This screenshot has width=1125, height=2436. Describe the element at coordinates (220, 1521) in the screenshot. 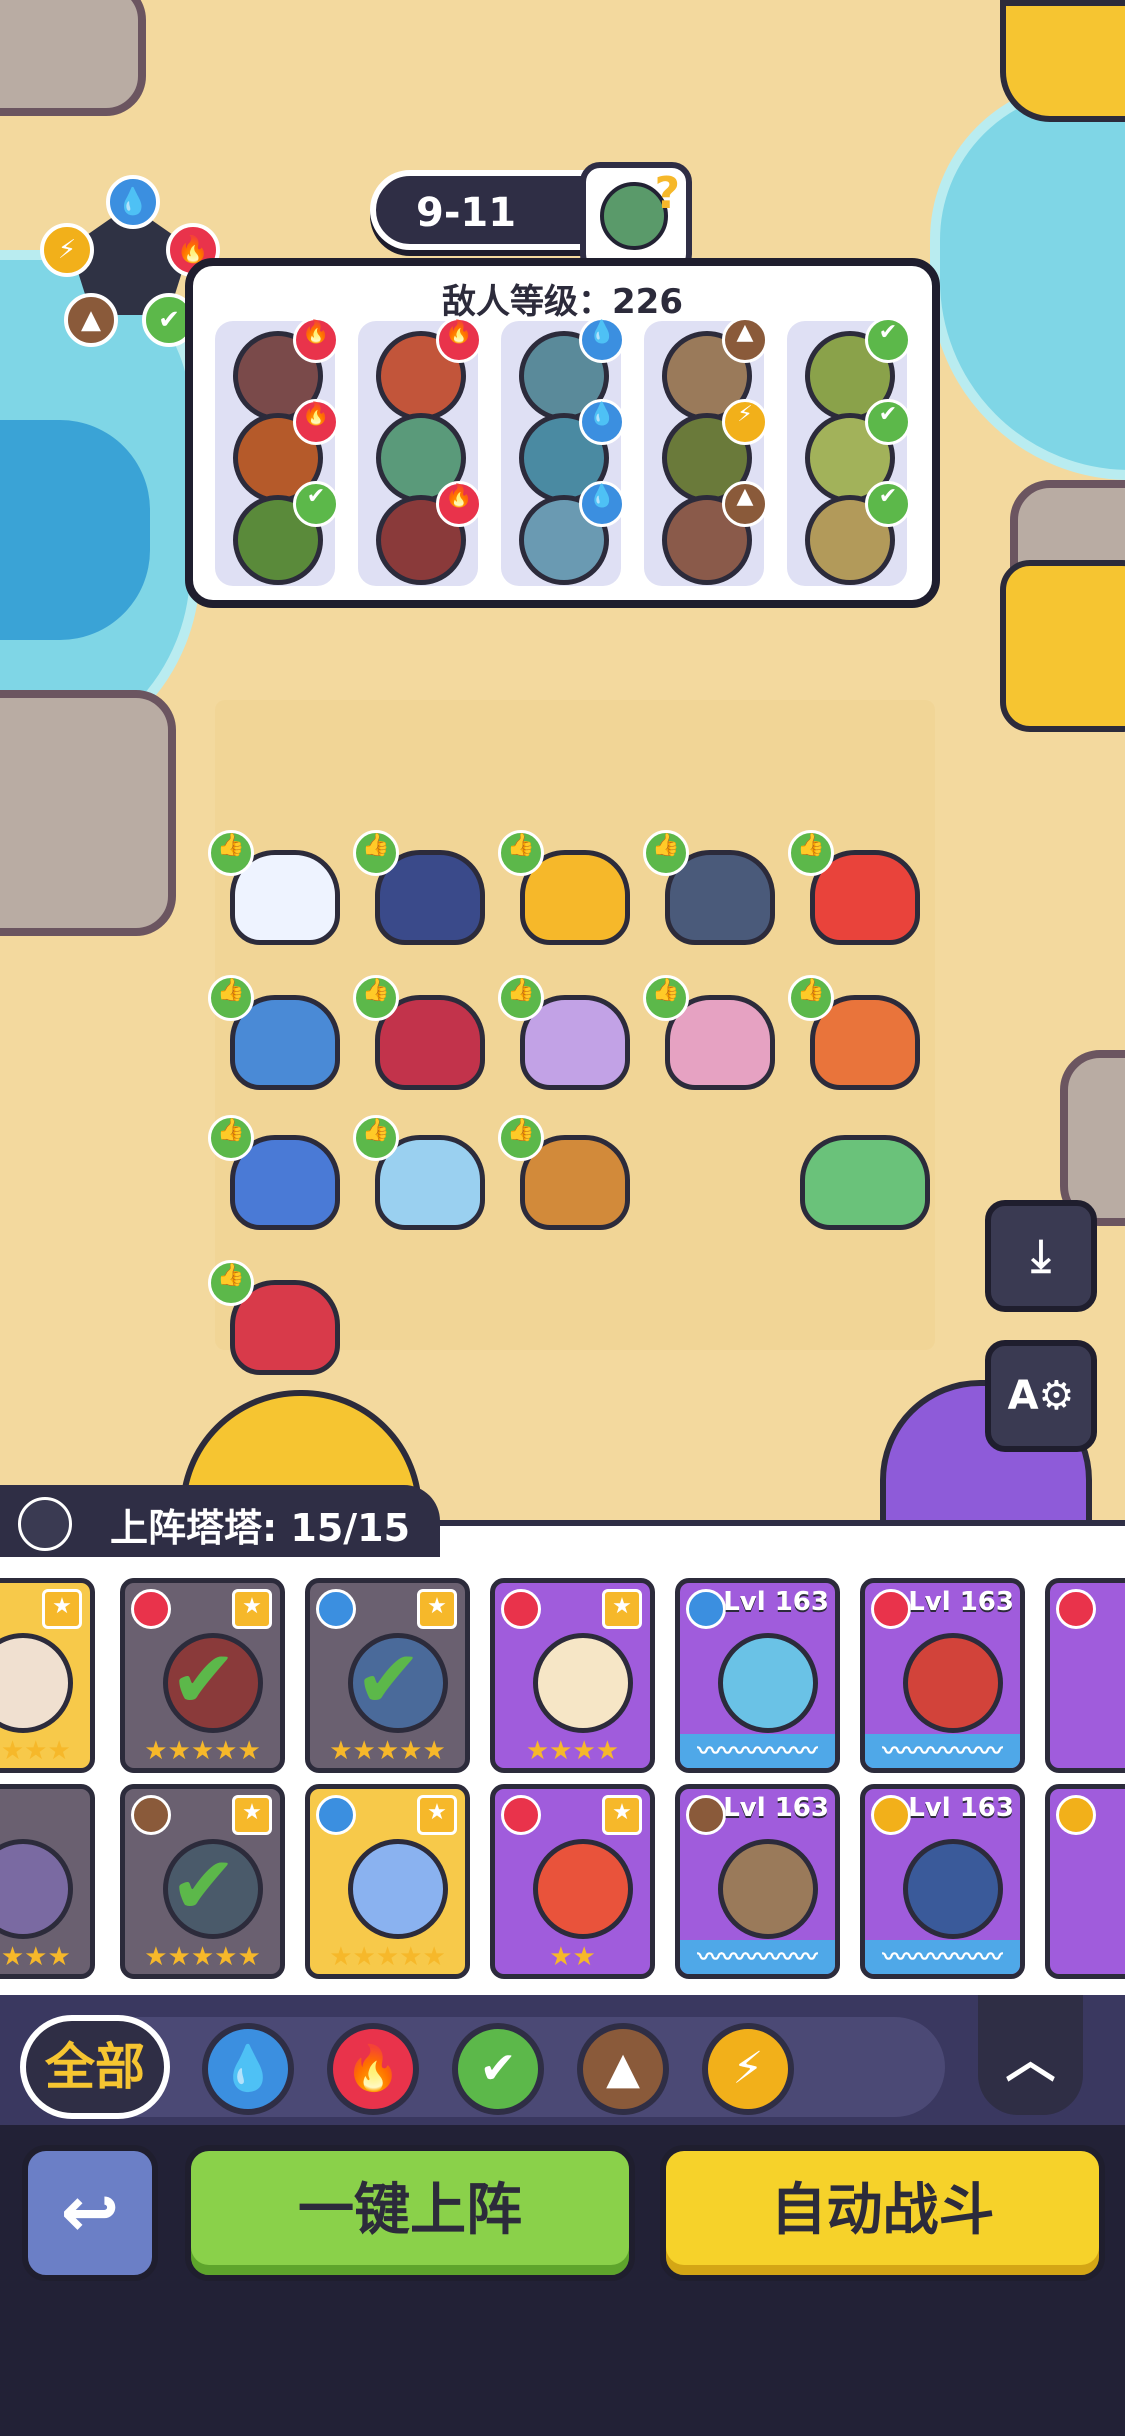

I see `team-count-bar: 上阵塔塔: 15/15` at that location.